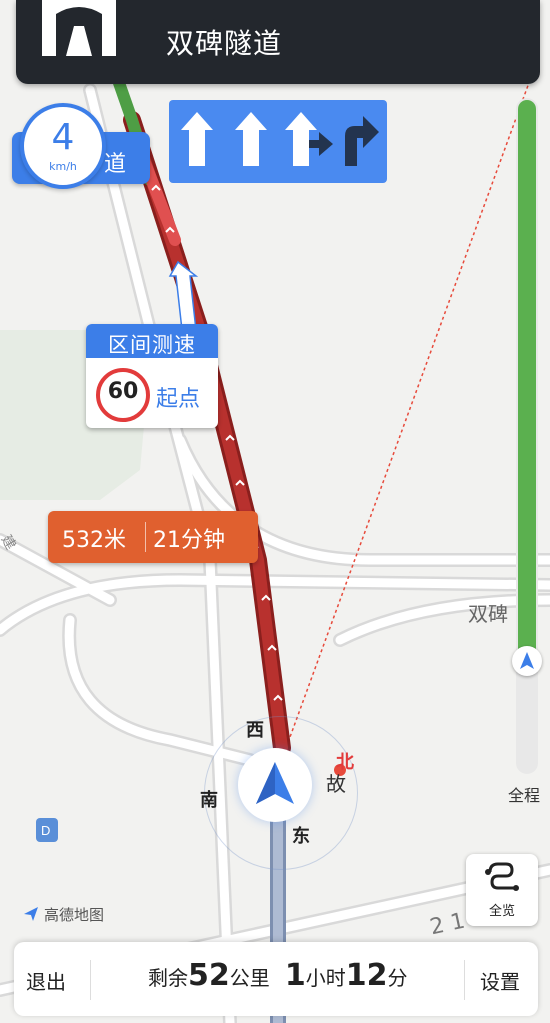 The height and width of the screenshot is (1023, 550). I want to click on navigation-arrow-icon, so click(527, 660).